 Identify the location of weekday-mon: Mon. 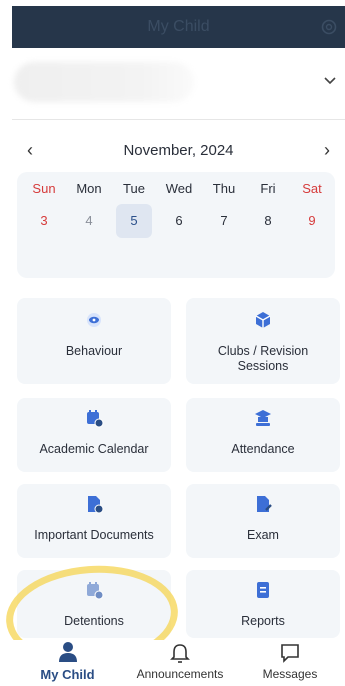
(89, 188).